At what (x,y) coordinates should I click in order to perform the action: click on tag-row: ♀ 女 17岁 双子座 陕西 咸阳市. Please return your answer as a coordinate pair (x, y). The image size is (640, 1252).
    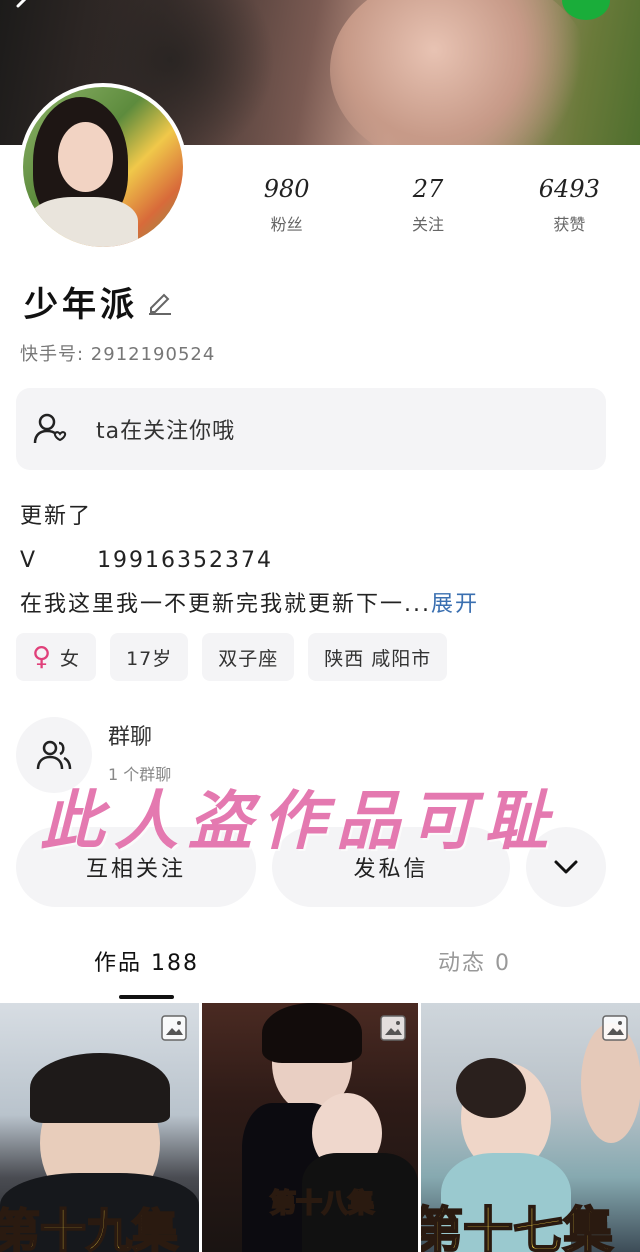
    Looking at the image, I should click on (238, 657).